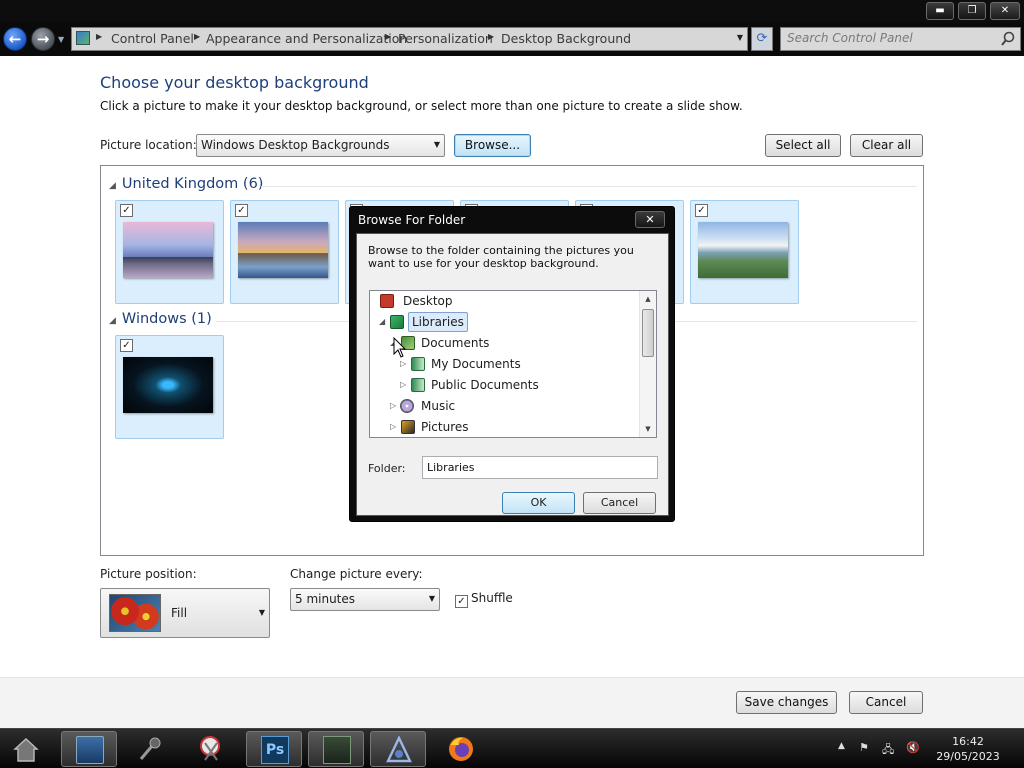  Describe the element at coordinates (211, 749) in the screenshot. I see `taskbar-snipping-tool` at that location.